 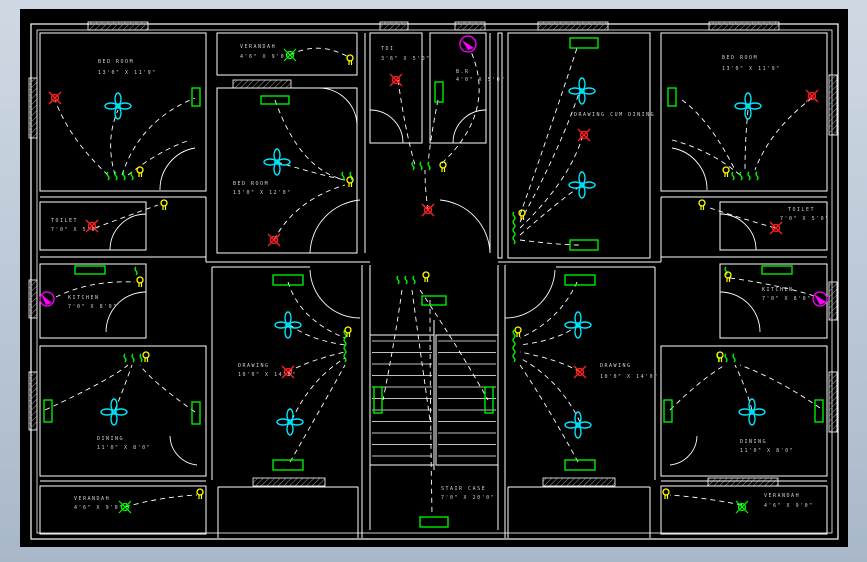 I want to click on room-size: 4'0" X 5'0", so click(x=481, y=80).